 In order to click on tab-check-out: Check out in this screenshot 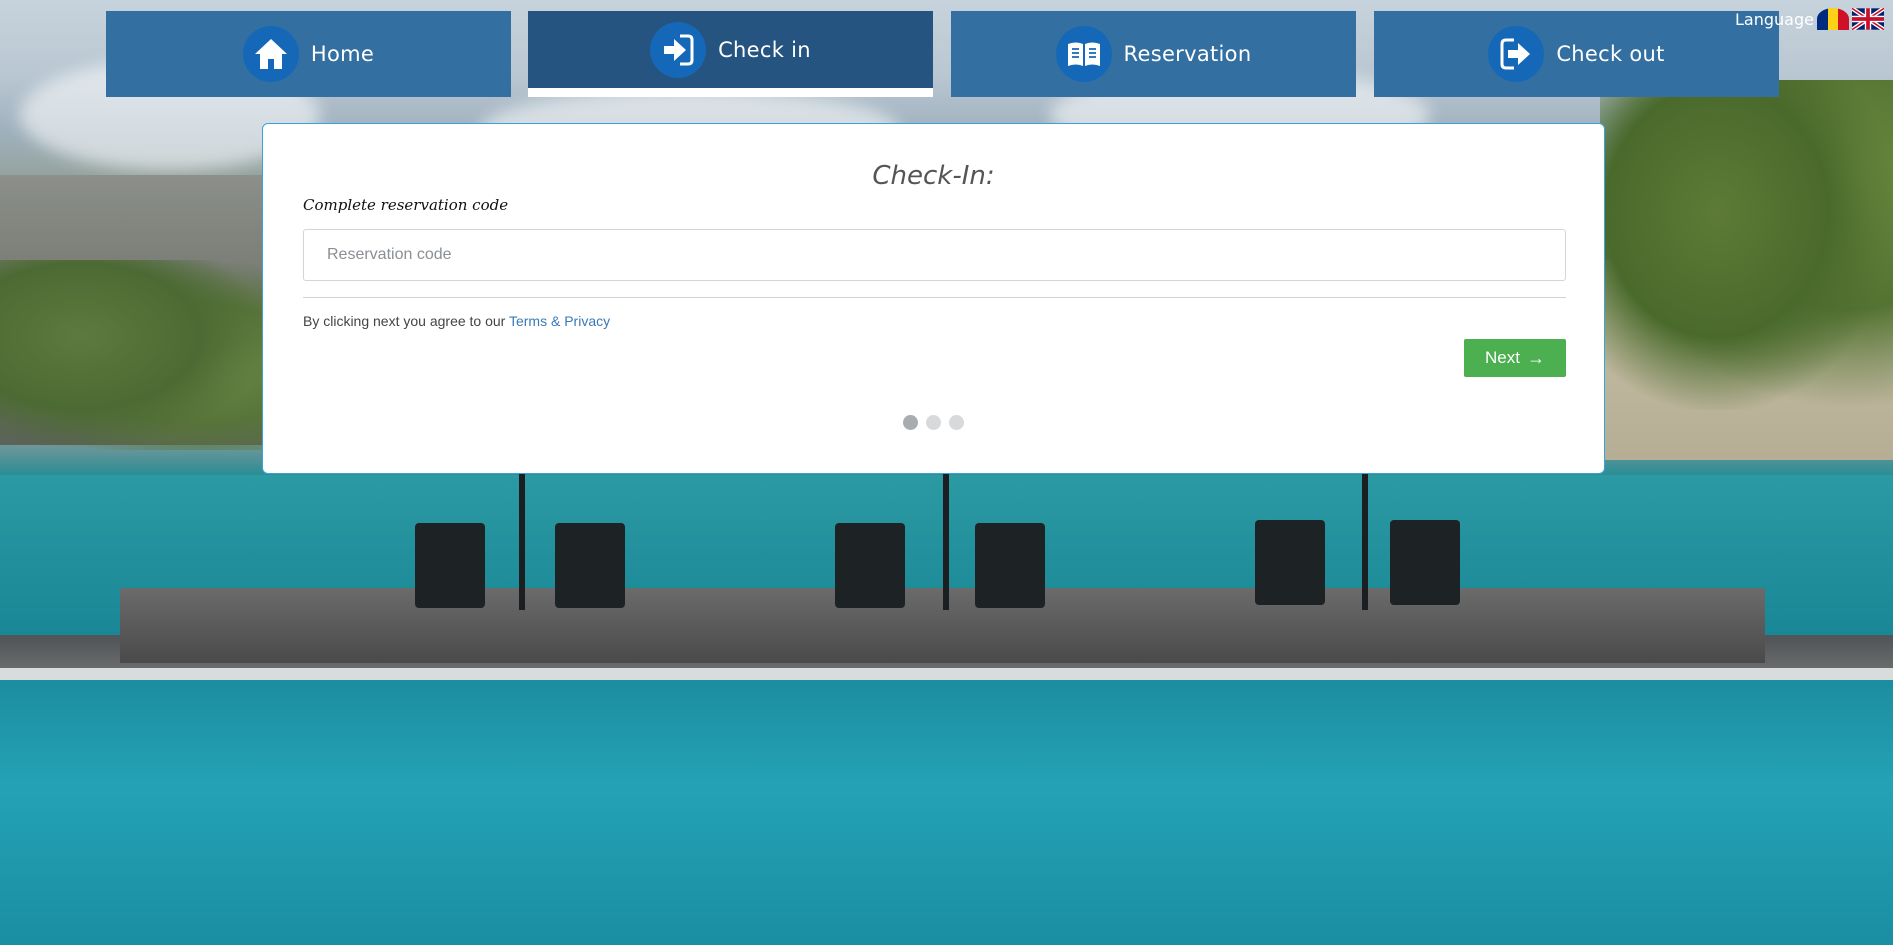, I will do `click(1576, 54)`.